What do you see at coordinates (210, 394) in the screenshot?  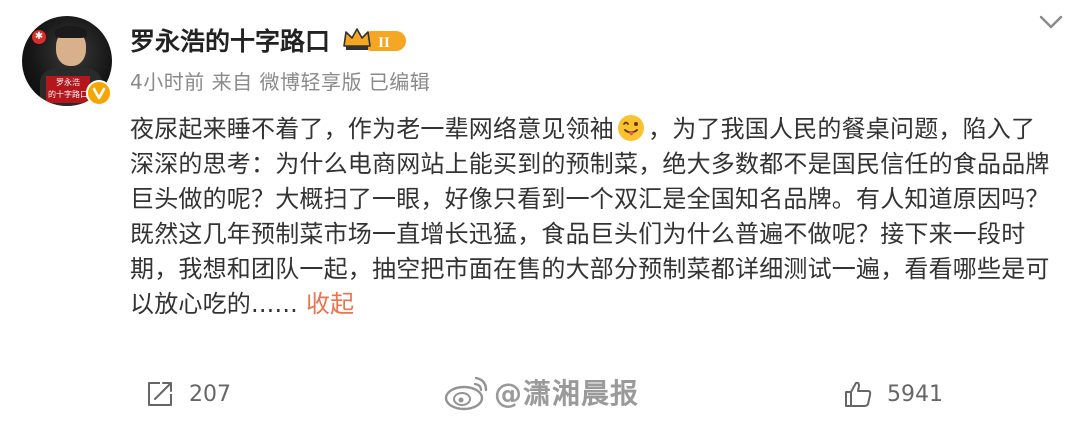 I see `repost-count: 207` at bounding box center [210, 394].